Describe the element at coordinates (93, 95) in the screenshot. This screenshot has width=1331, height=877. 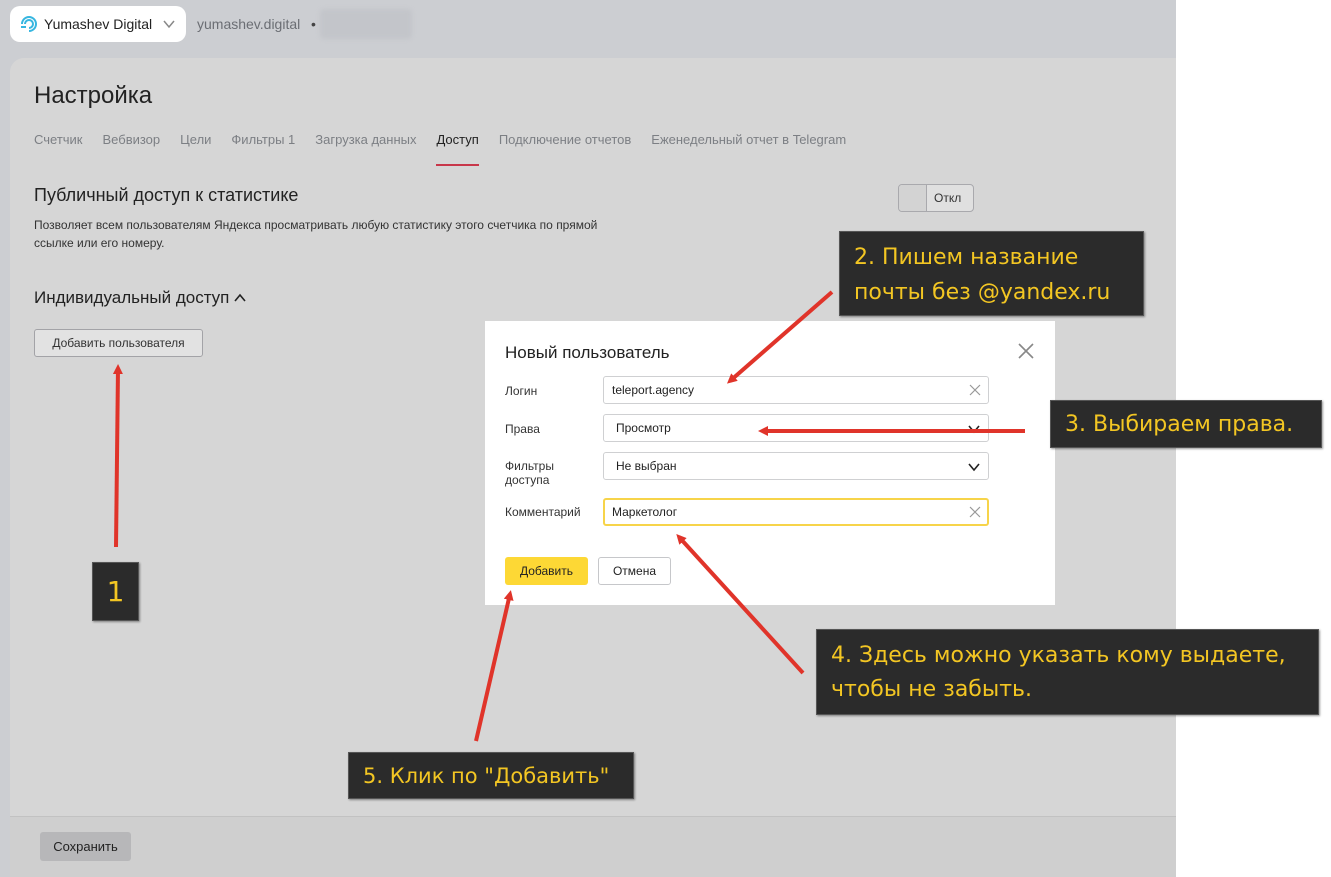
I see `page-title: Настройка` at that location.